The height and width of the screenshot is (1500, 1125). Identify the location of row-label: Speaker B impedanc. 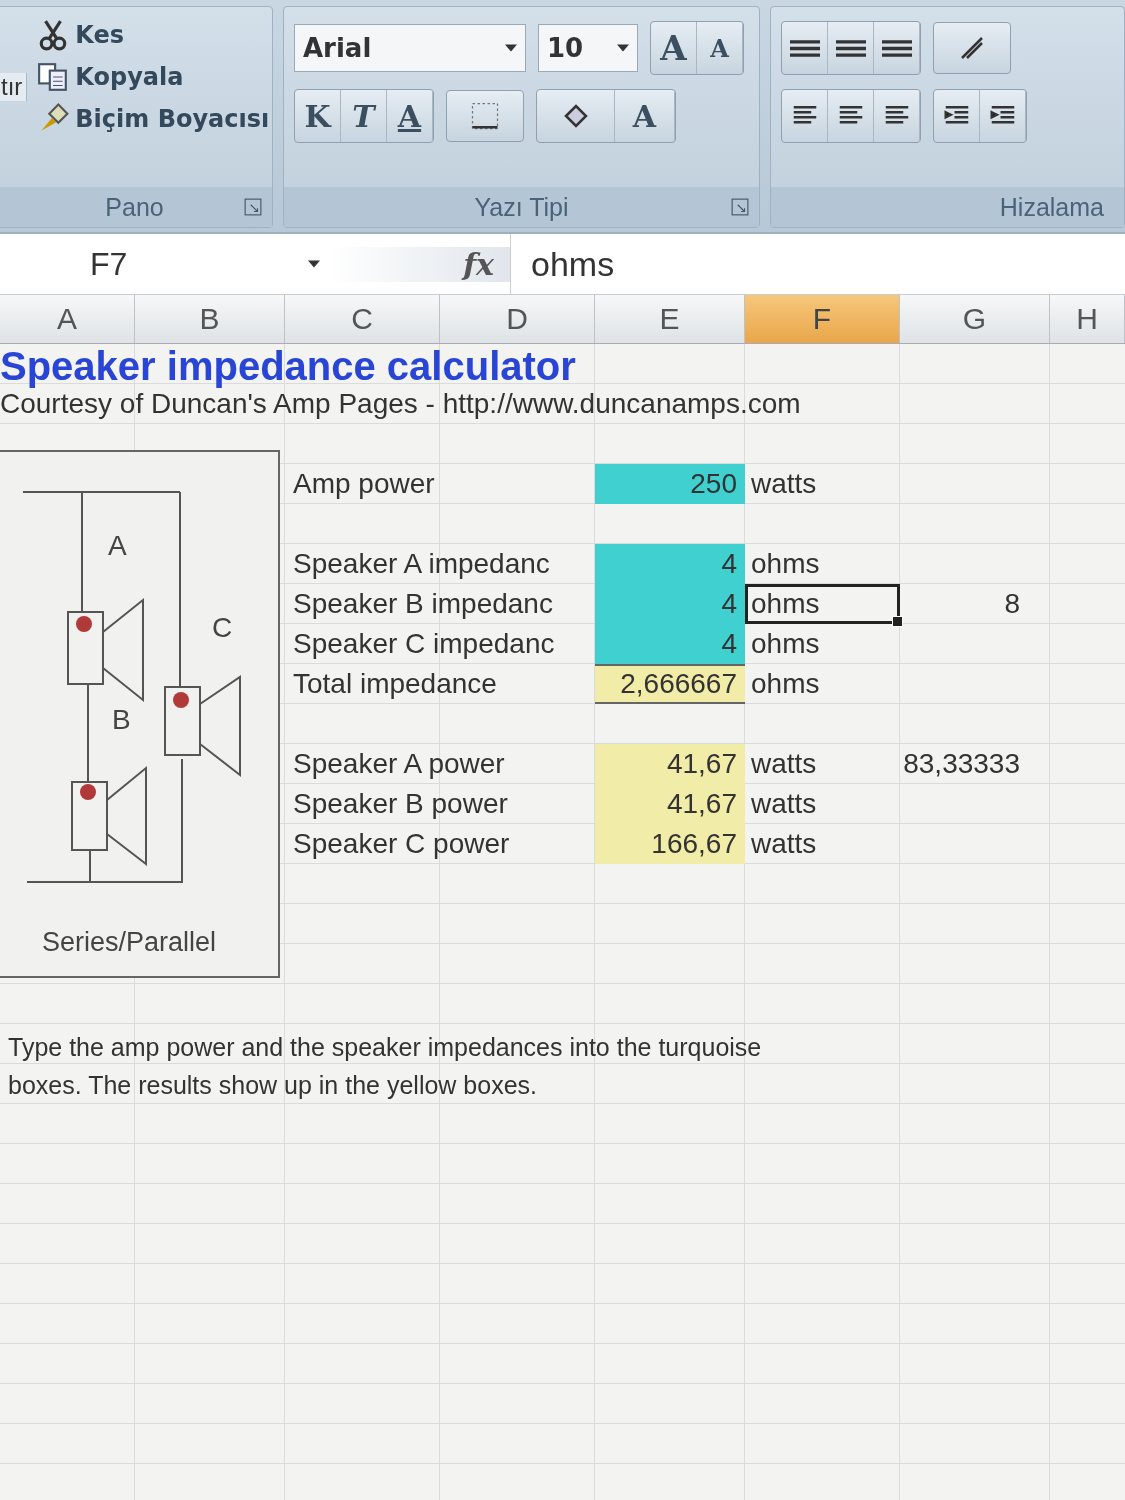
(423, 604).